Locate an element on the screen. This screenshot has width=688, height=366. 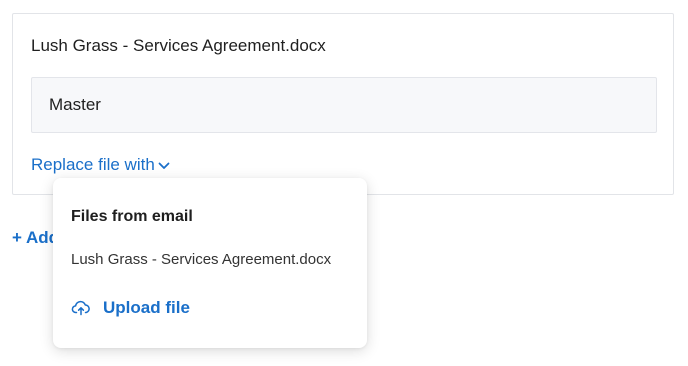
chevron-down-icon is located at coordinates (164, 165).